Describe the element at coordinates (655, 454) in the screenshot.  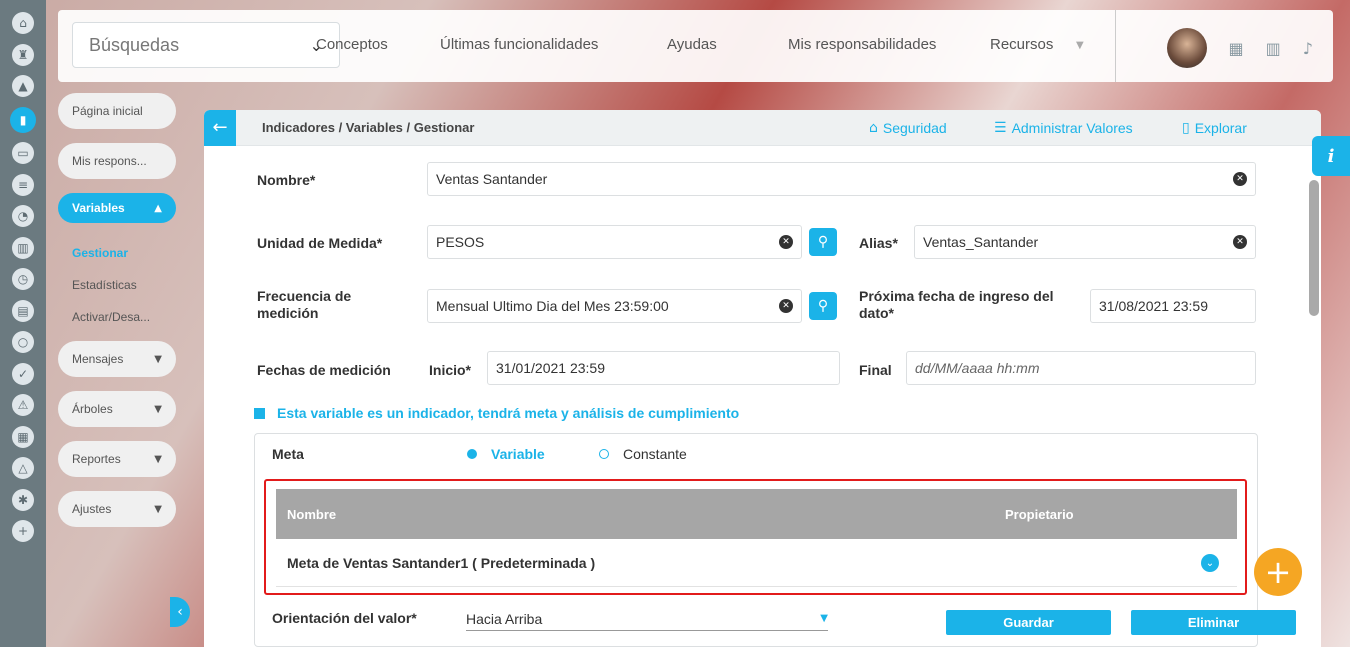
I see `radio-constante-label: Constante` at that location.